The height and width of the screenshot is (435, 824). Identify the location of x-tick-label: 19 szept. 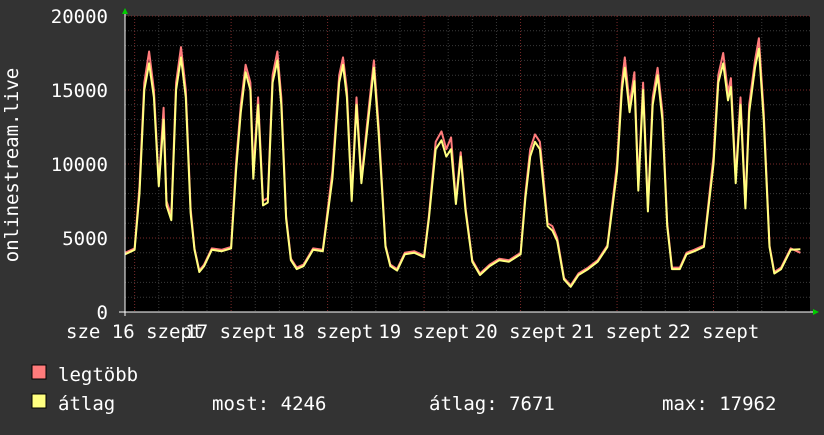
(424, 332).